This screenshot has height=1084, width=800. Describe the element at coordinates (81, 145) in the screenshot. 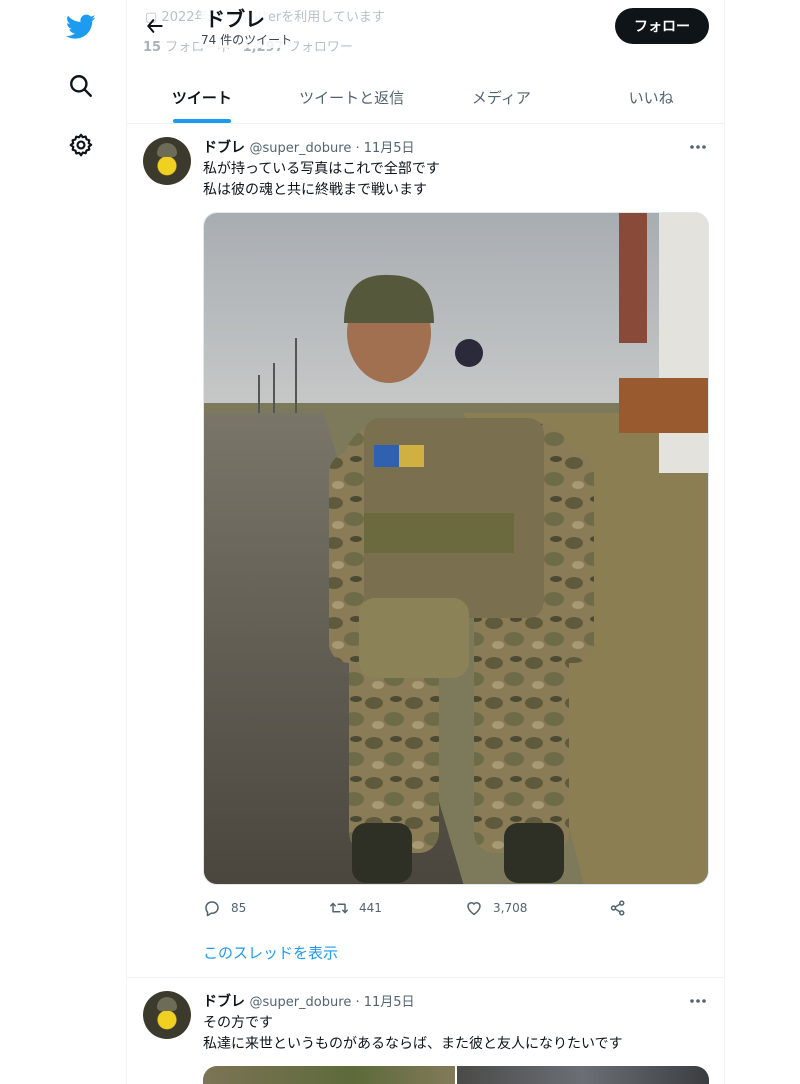

I see `gear-icon` at that location.